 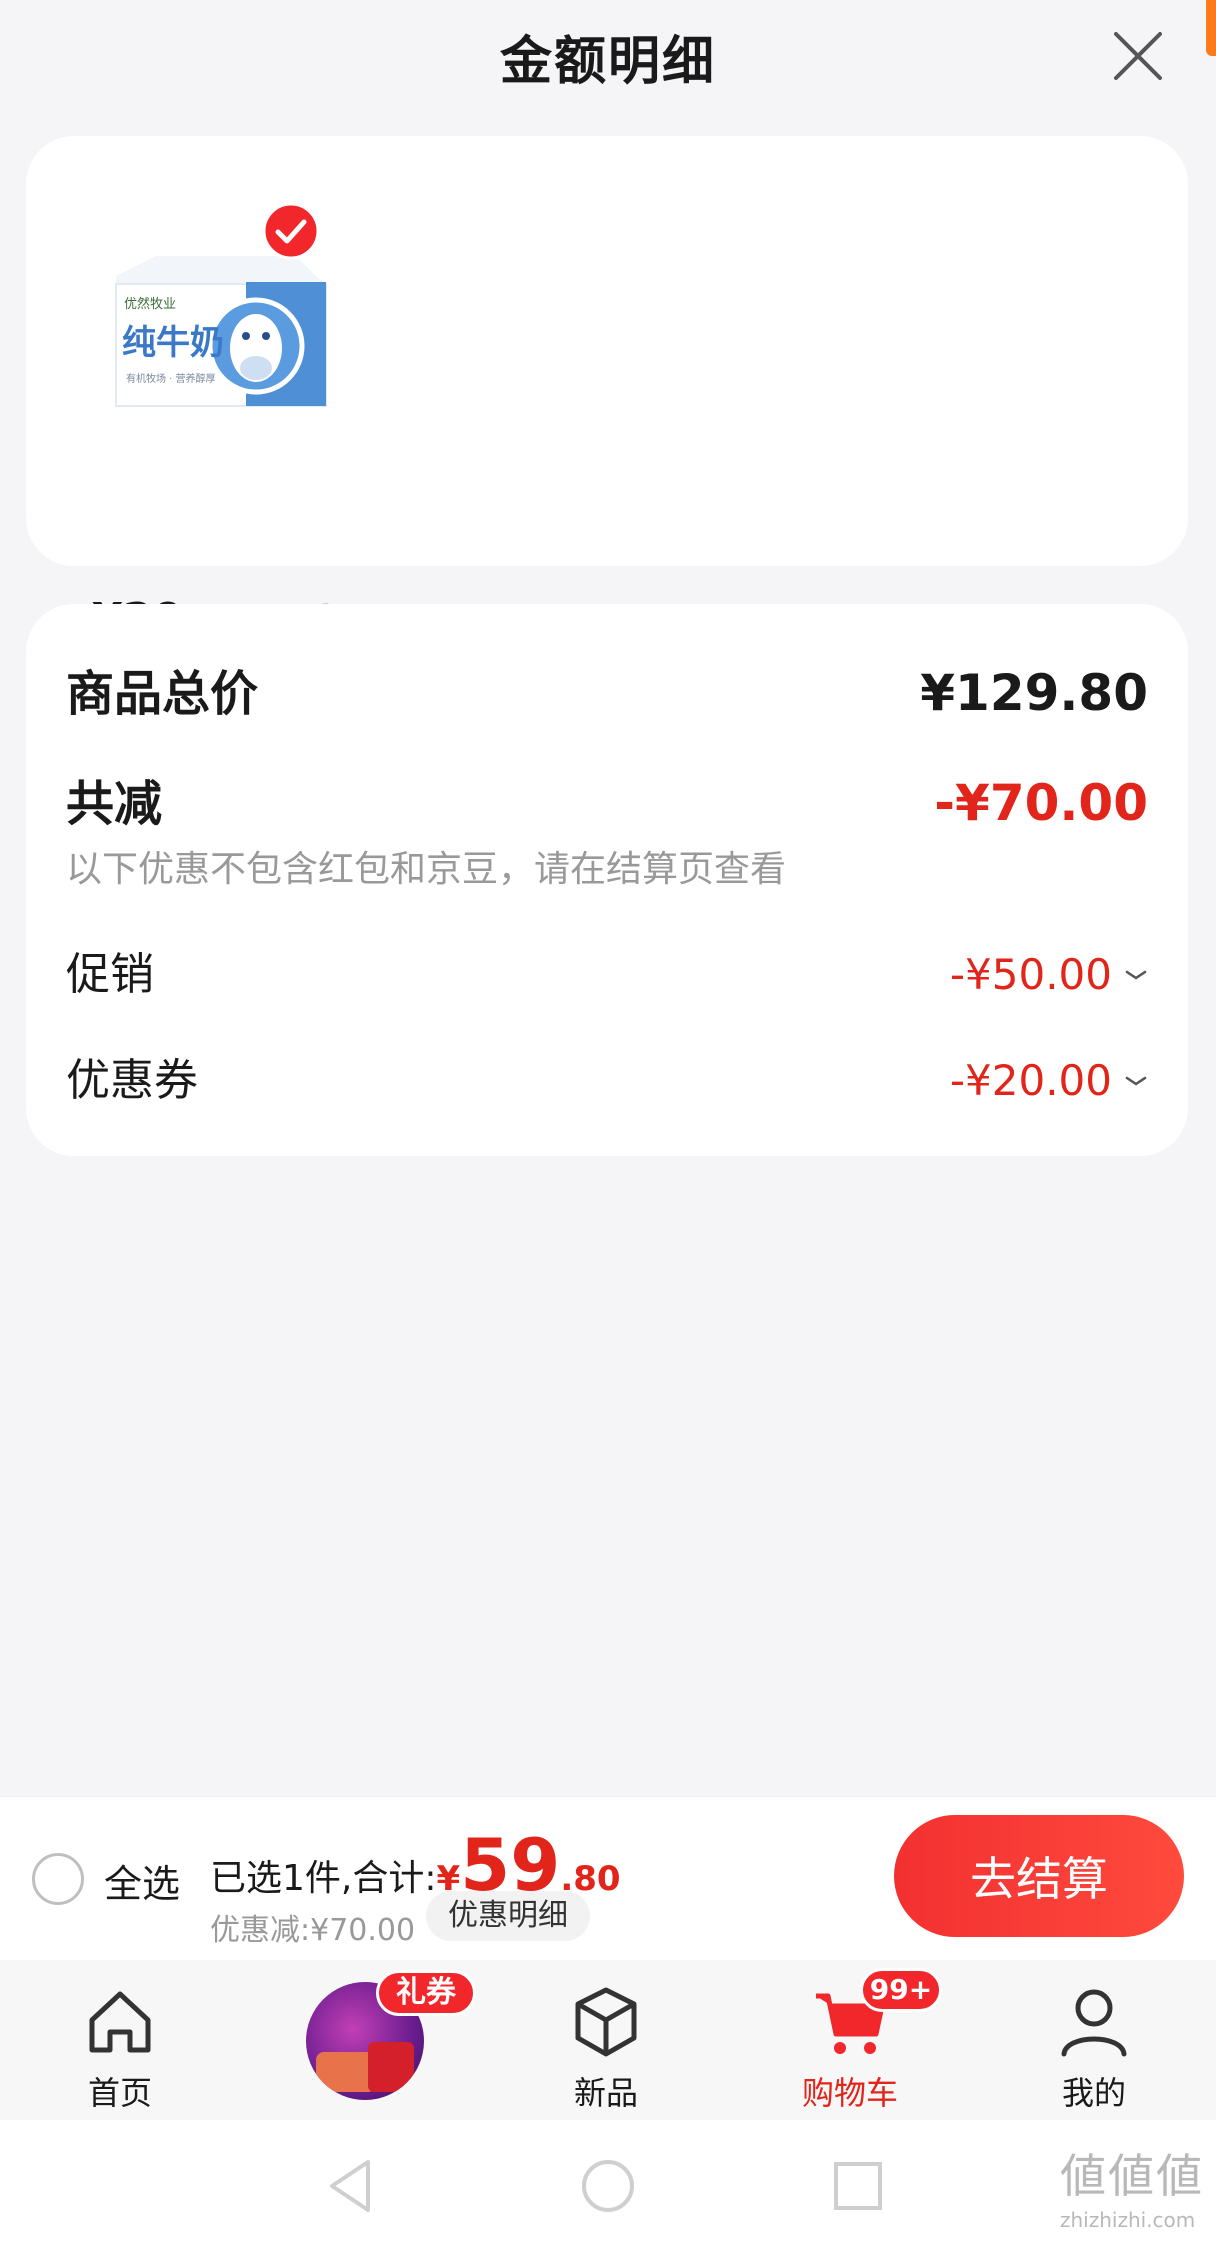 I want to click on checkout-bar: 全选 已选1件,合计: ¥59.80 优惠减:¥70.00 优惠明细 去结算, so click(x=608, y=1878).